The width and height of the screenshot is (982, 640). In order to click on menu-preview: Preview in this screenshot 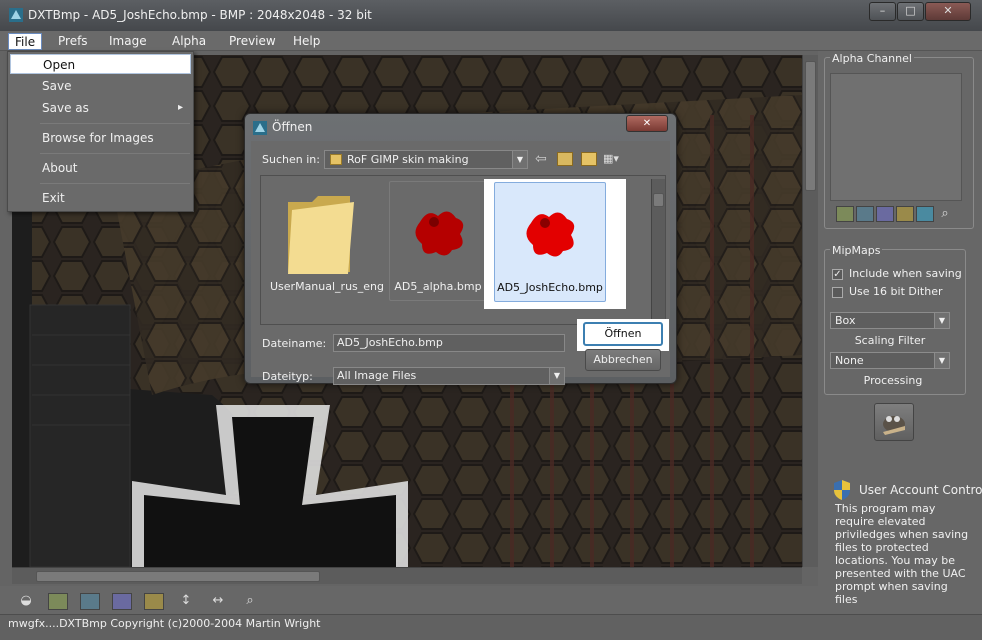, I will do `click(252, 41)`.